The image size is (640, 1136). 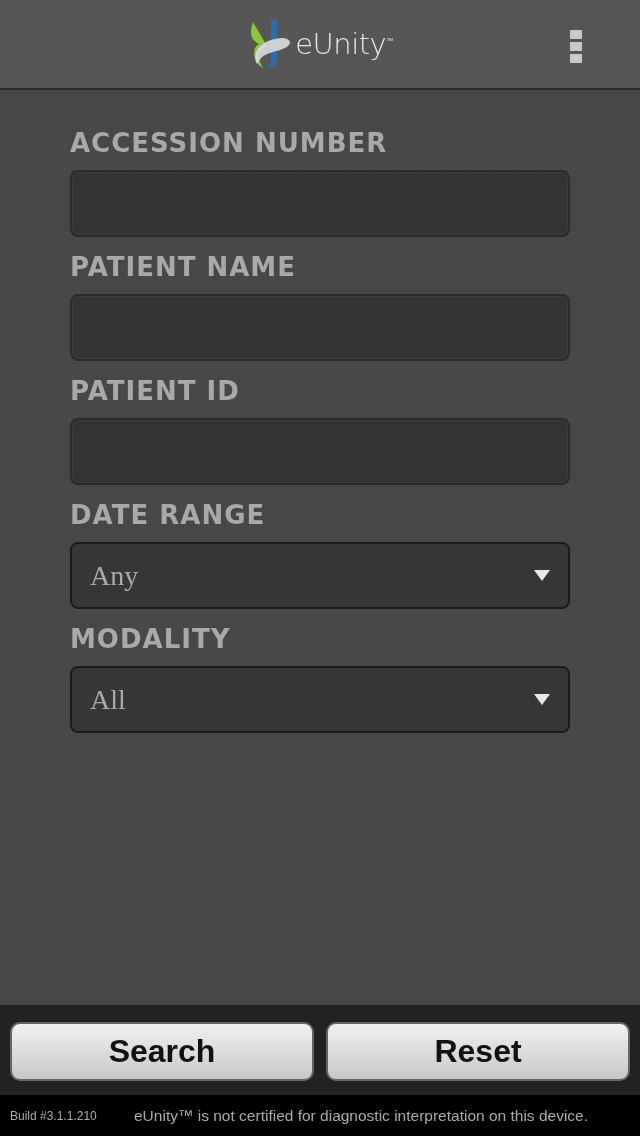 What do you see at coordinates (344, 44) in the screenshot?
I see `brand-name: eUnity$^{™}$` at bounding box center [344, 44].